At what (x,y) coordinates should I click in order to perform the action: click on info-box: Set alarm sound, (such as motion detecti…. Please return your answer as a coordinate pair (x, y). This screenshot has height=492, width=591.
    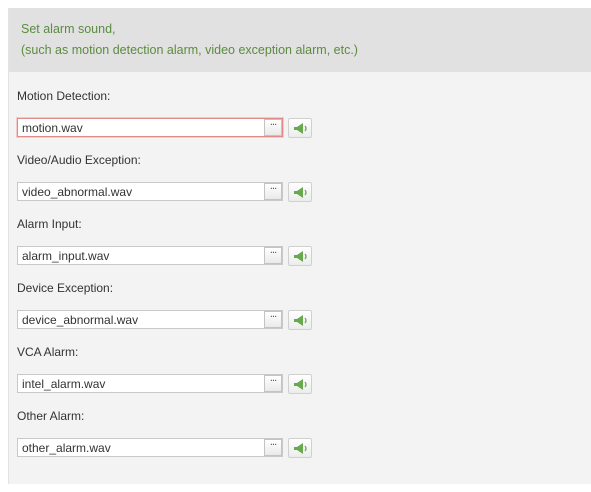
    Looking at the image, I should click on (300, 40).